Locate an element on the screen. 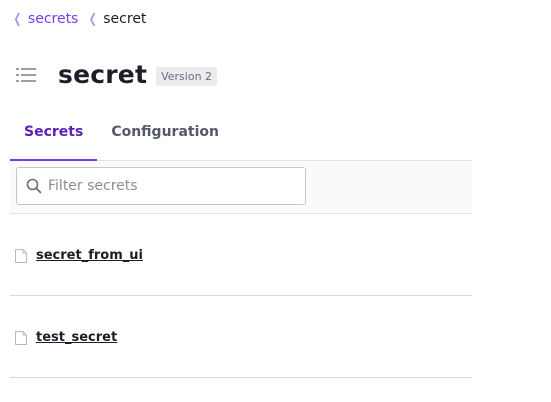 This screenshot has height=402, width=551. secret-link: secret_from_ui is located at coordinates (89, 255).